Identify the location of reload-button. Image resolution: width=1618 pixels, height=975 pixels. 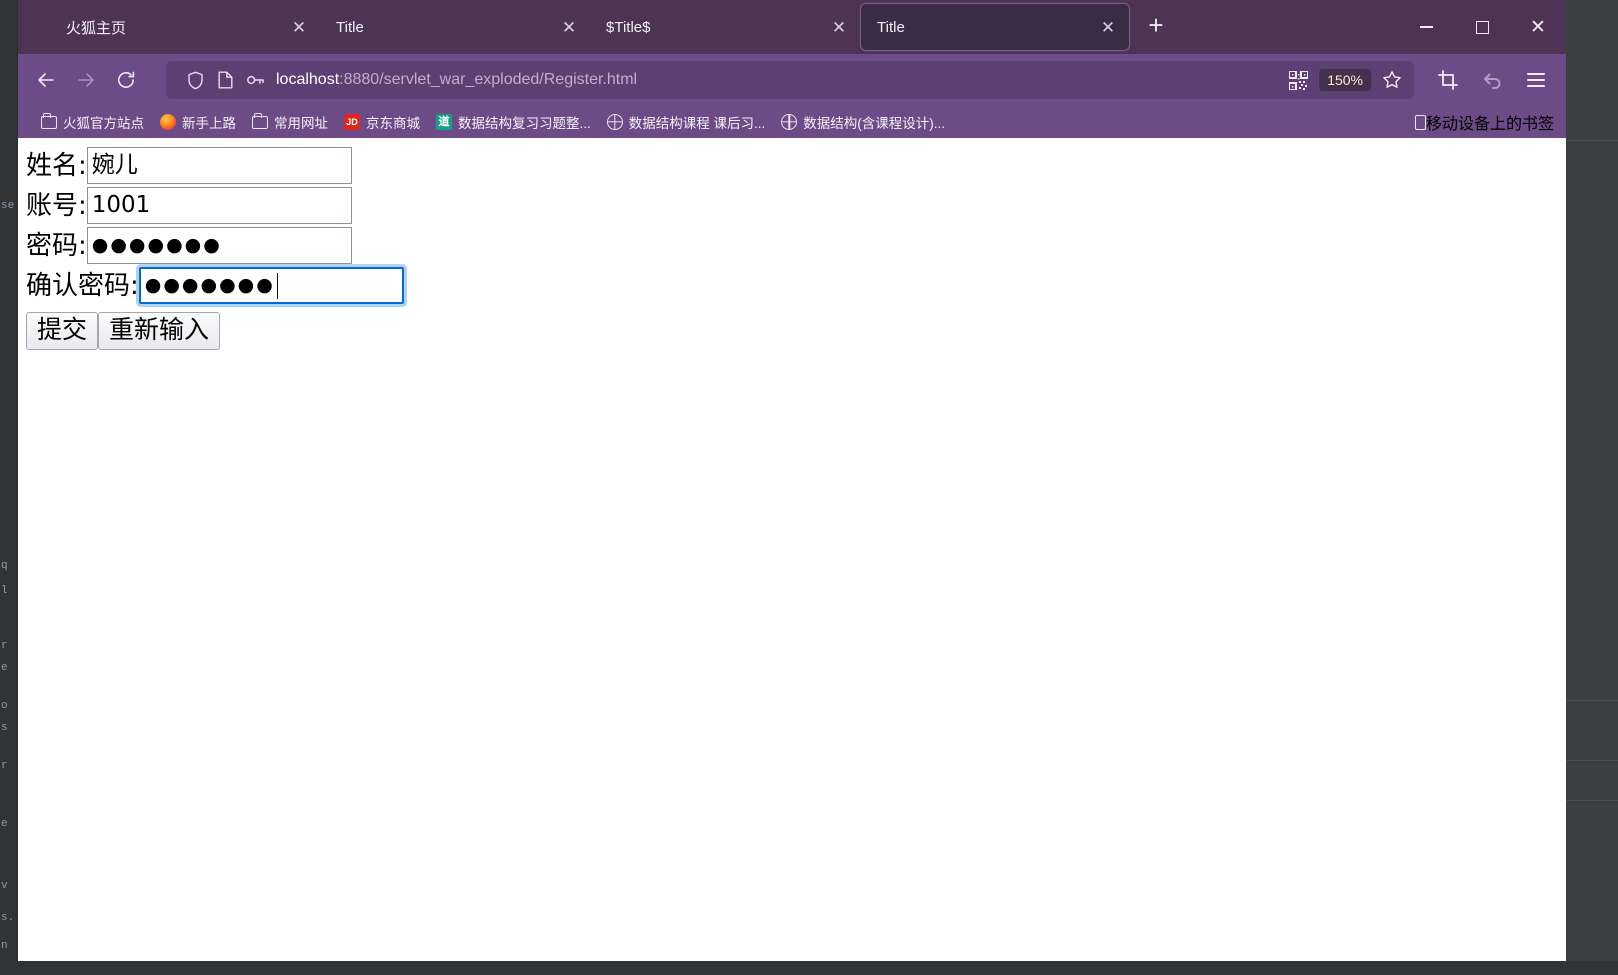
(126, 80).